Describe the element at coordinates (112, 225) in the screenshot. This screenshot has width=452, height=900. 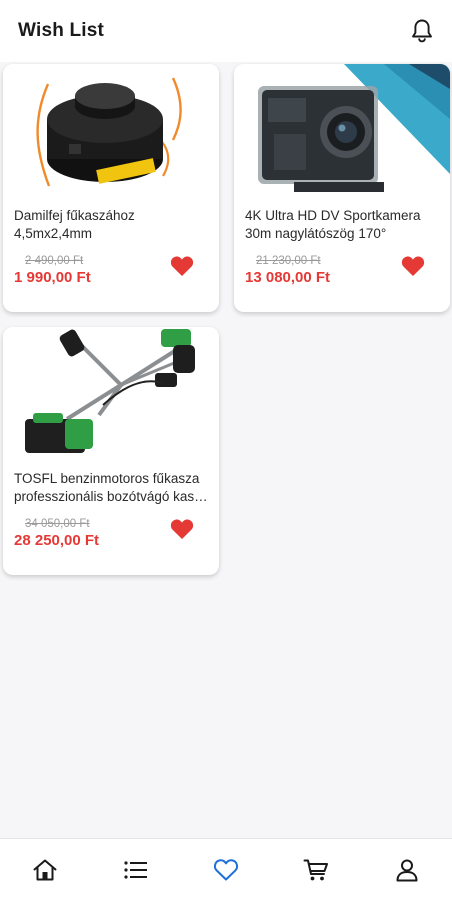
I see `product-name: Damilfej fűkaszához 4,5mx2,4mm` at that location.